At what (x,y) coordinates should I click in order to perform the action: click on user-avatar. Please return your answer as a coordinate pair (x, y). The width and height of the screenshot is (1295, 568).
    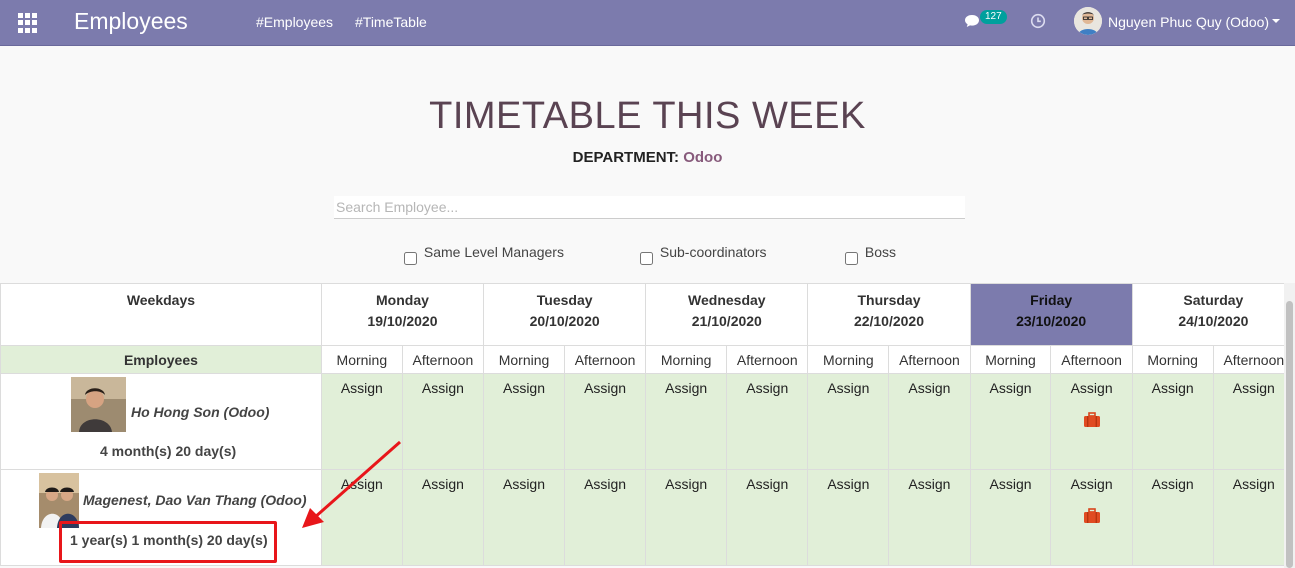
    Looking at the image, I should click on (1088, 21).